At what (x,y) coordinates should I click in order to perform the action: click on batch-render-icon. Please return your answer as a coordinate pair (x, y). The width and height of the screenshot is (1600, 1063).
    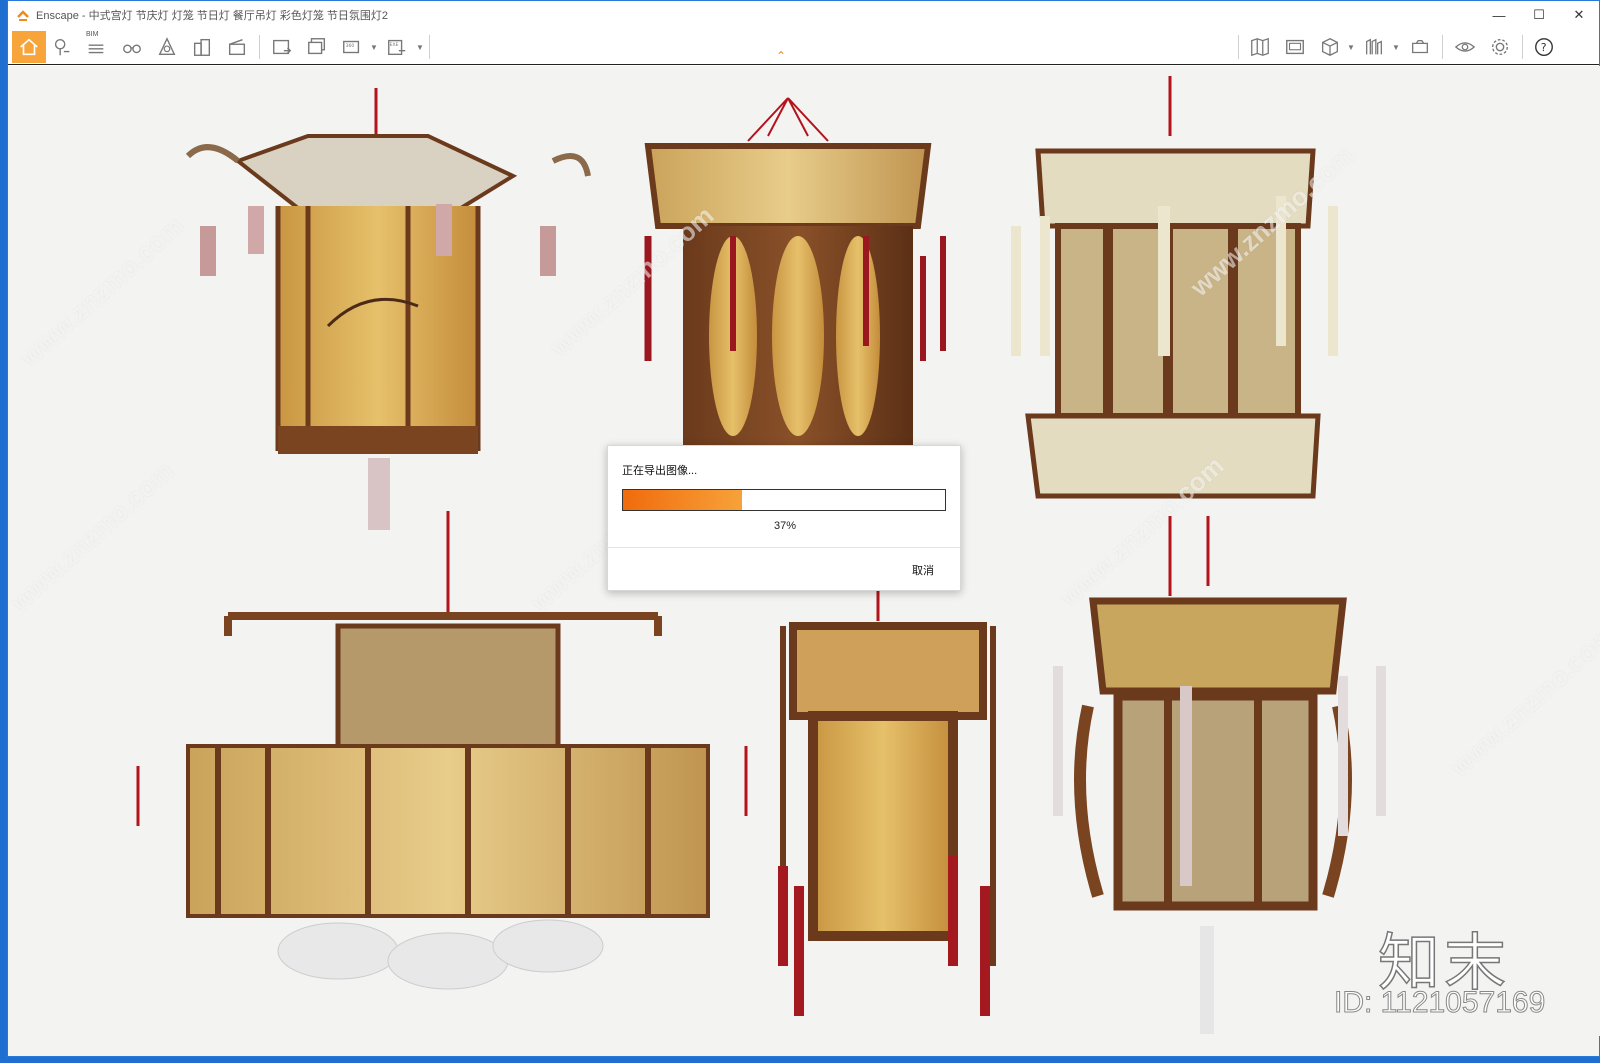
    Looking at the image, I should click on (317, 46).